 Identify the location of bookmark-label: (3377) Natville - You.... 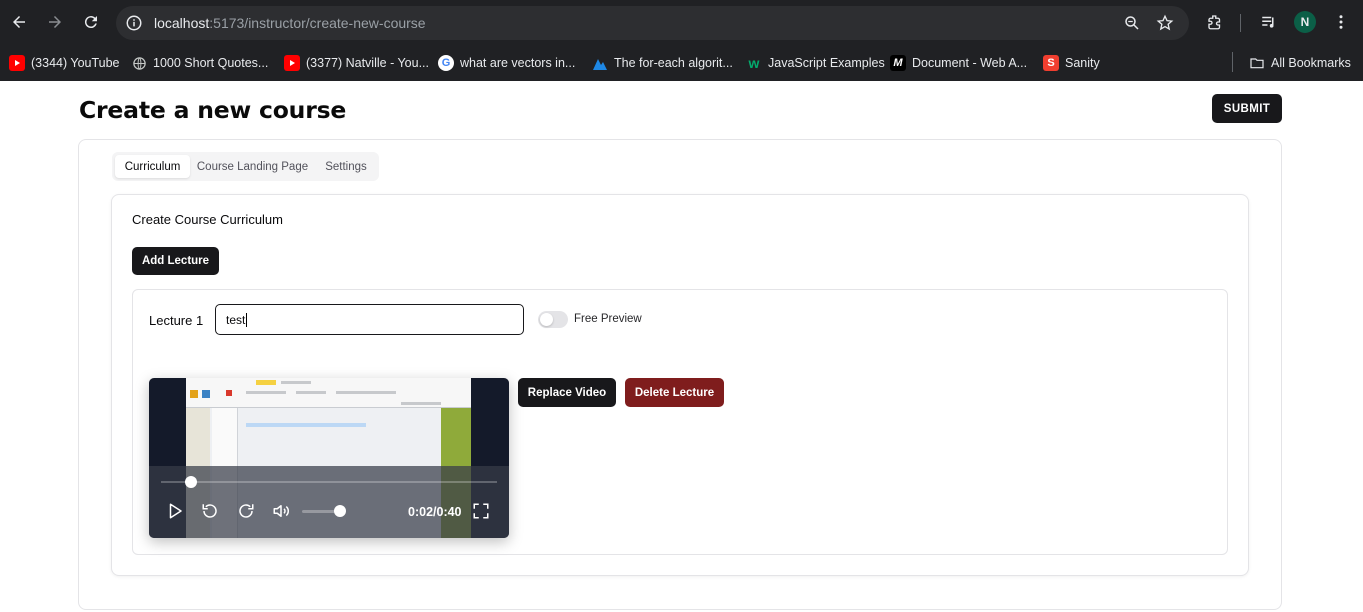
(367, 63).